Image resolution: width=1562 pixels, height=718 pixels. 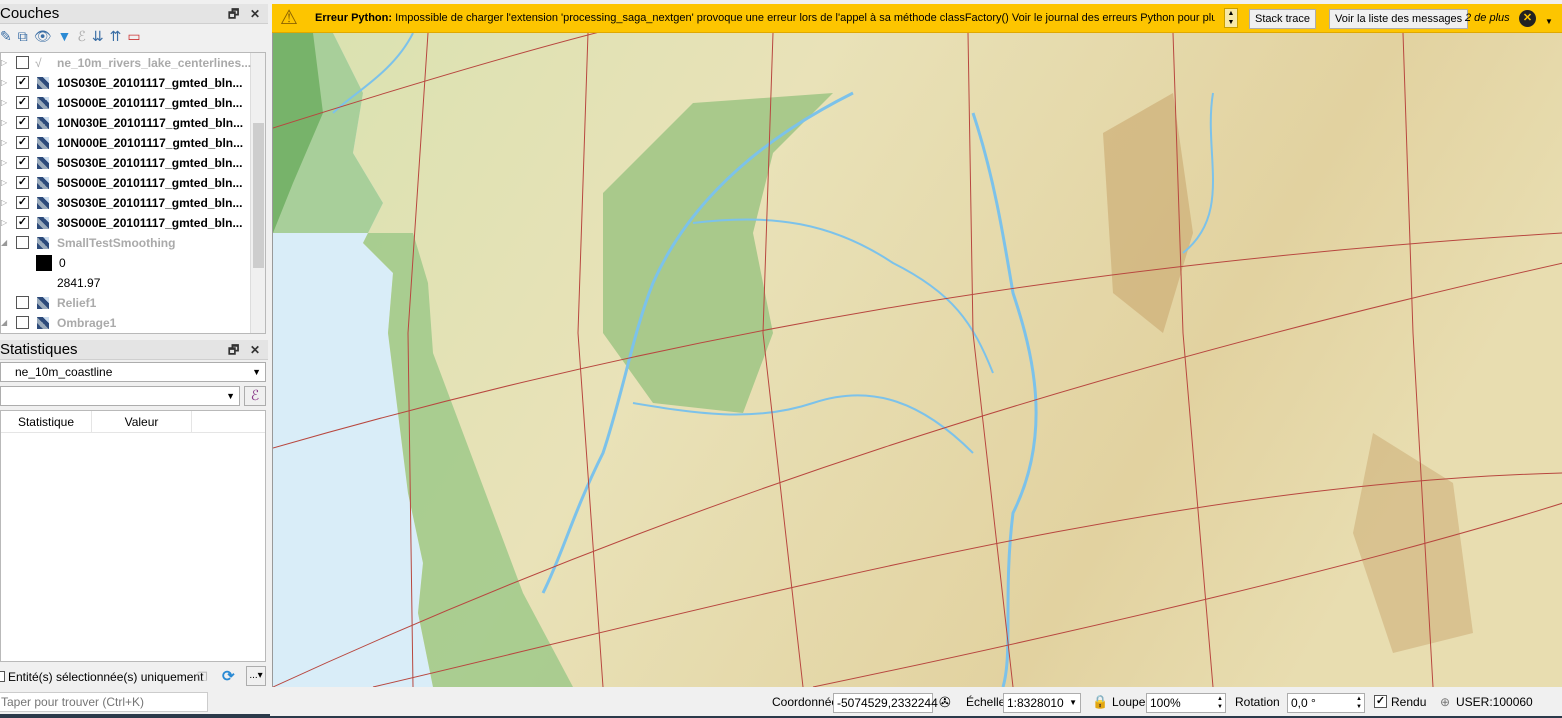 I want to click on lock-scale-icon: 🔒, so click(x=1100, y=702).